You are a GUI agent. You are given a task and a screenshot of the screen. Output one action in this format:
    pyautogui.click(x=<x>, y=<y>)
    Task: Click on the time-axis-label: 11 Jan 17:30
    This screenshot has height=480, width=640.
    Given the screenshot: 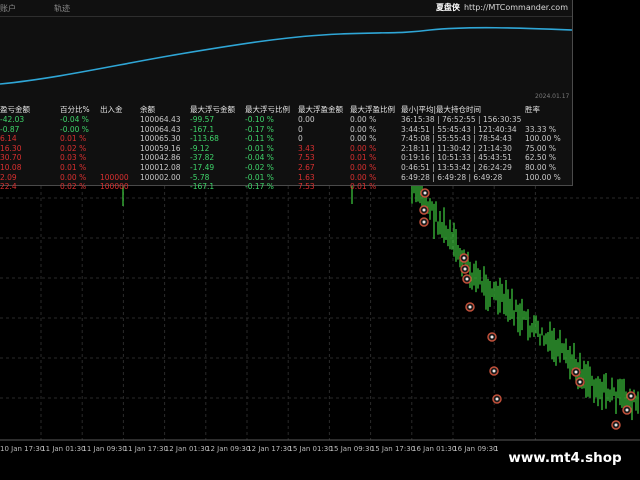 What is the action you would take?
    pyautogui.click(x=145, y=449)
    